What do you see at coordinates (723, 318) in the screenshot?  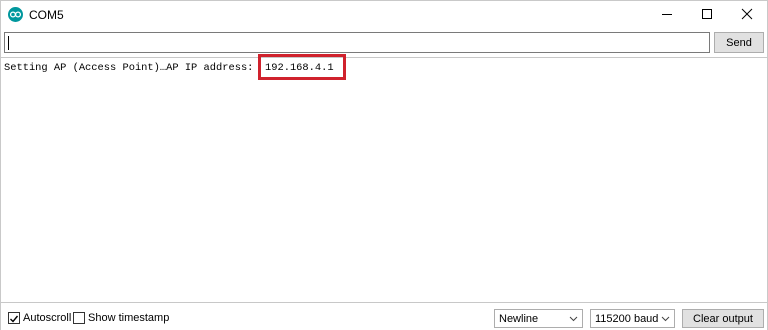 I see `clear-output-button: Clear output` at bounding box center [723, 318].